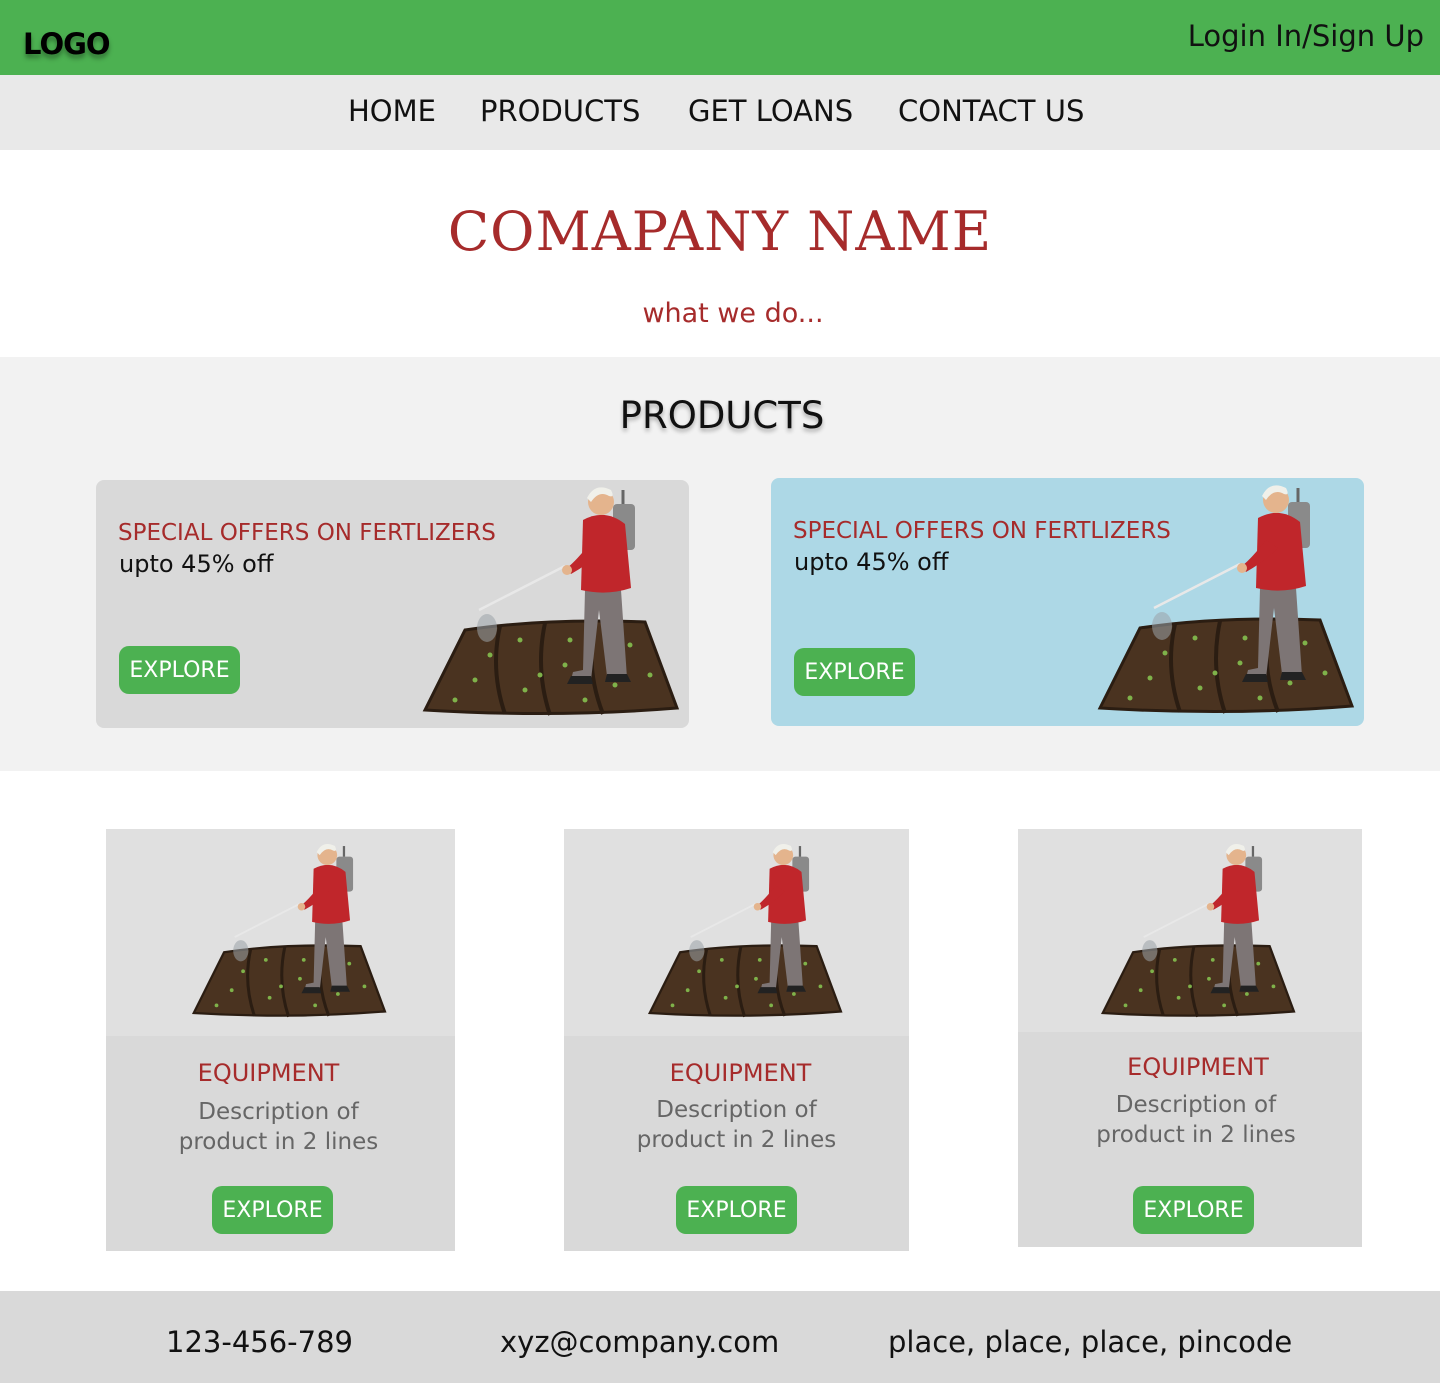 Image resolution: width=1440 pixels, height=1383 pixels. What do you see at coordinates (67, 44) in the screenshot?
I see `logo: LOGO` at bounding box center [67, 44].